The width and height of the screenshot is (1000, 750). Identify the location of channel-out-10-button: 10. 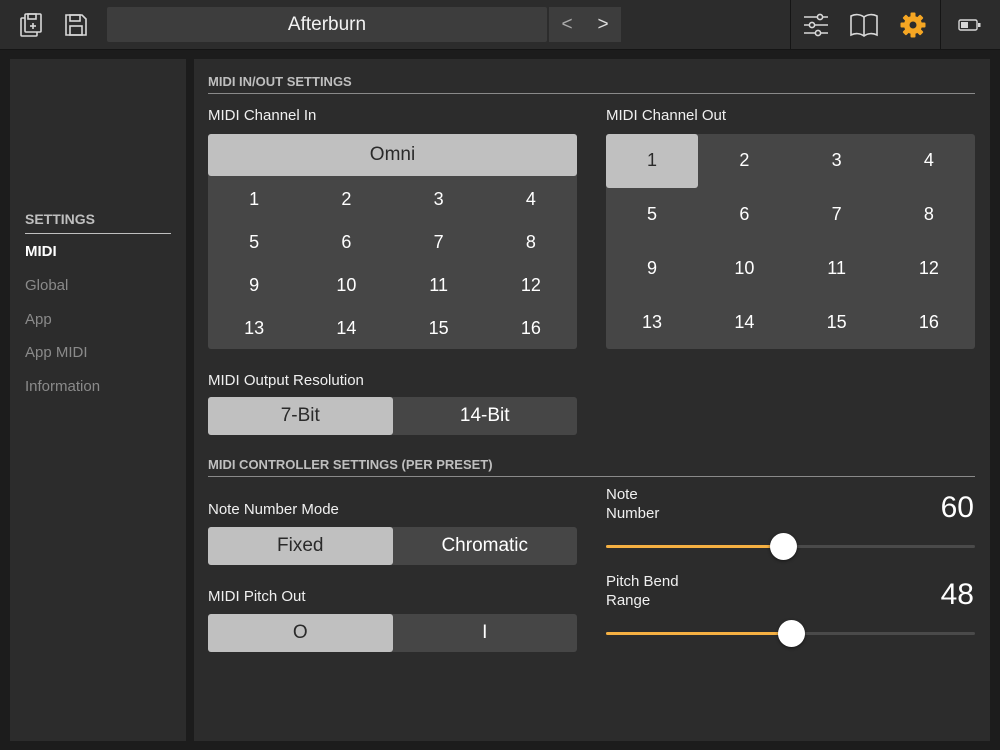
(744, 269).